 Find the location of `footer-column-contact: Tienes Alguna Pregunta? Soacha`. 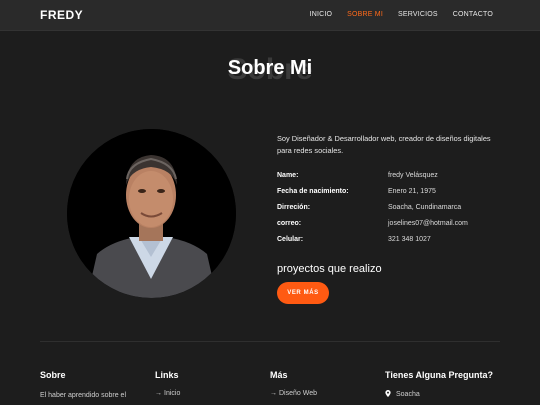

footer-column-contact: Tienes Alguna Pregunta? Soacha is located at coordinates (439, 384).